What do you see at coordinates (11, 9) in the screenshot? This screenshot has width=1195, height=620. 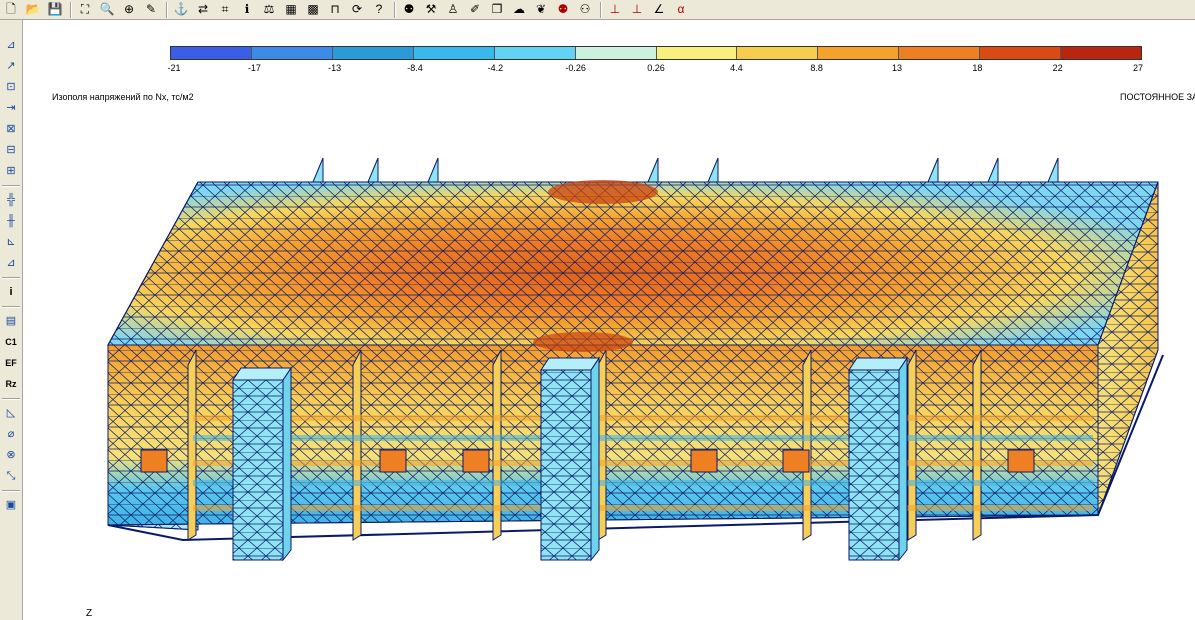 I see `new-file-icon: 🗋` at bounding box center [11, 9].